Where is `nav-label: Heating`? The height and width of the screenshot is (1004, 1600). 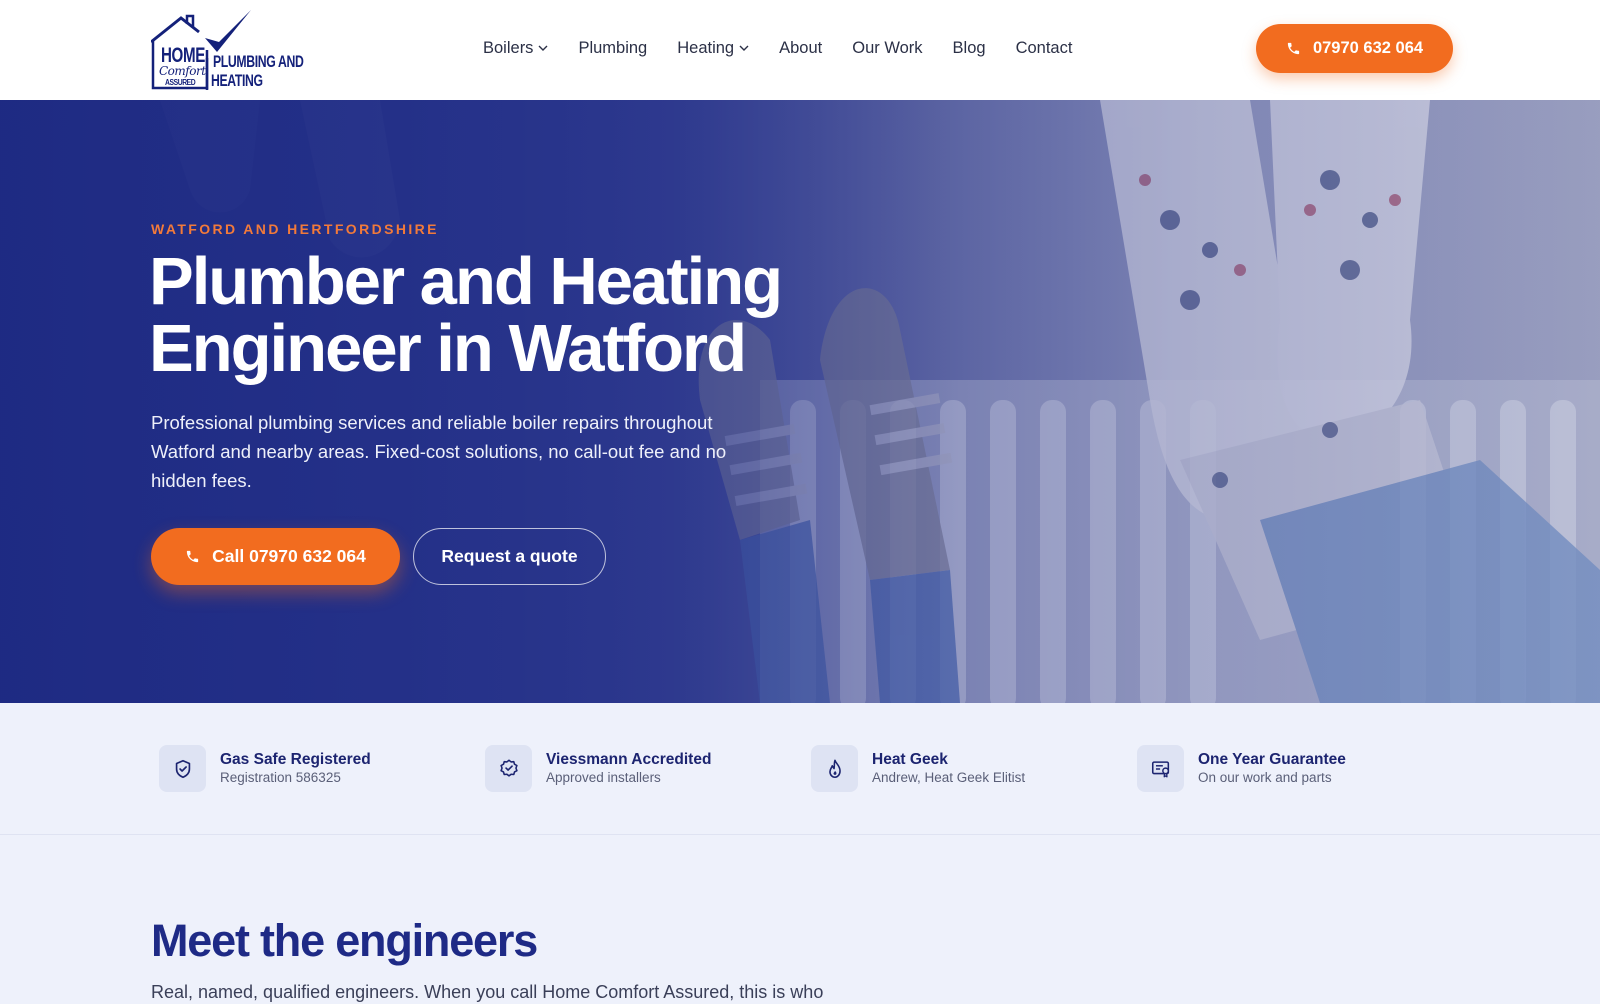 nav-label: Heating is located at coordinates (706, 47).